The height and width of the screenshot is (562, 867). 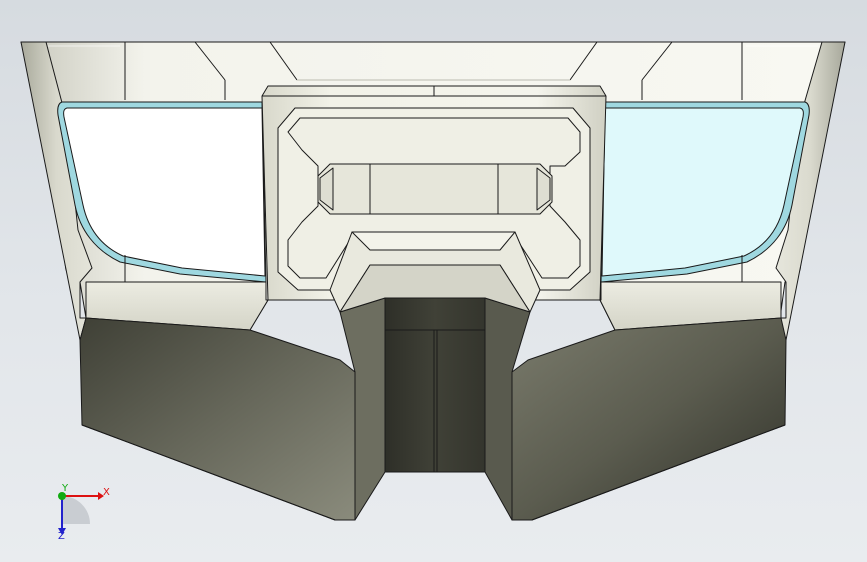 What do you see at coordinates (61, 536) in the screenshot?
I see `triad-z-label: Z` at bounding box center [61, 536].